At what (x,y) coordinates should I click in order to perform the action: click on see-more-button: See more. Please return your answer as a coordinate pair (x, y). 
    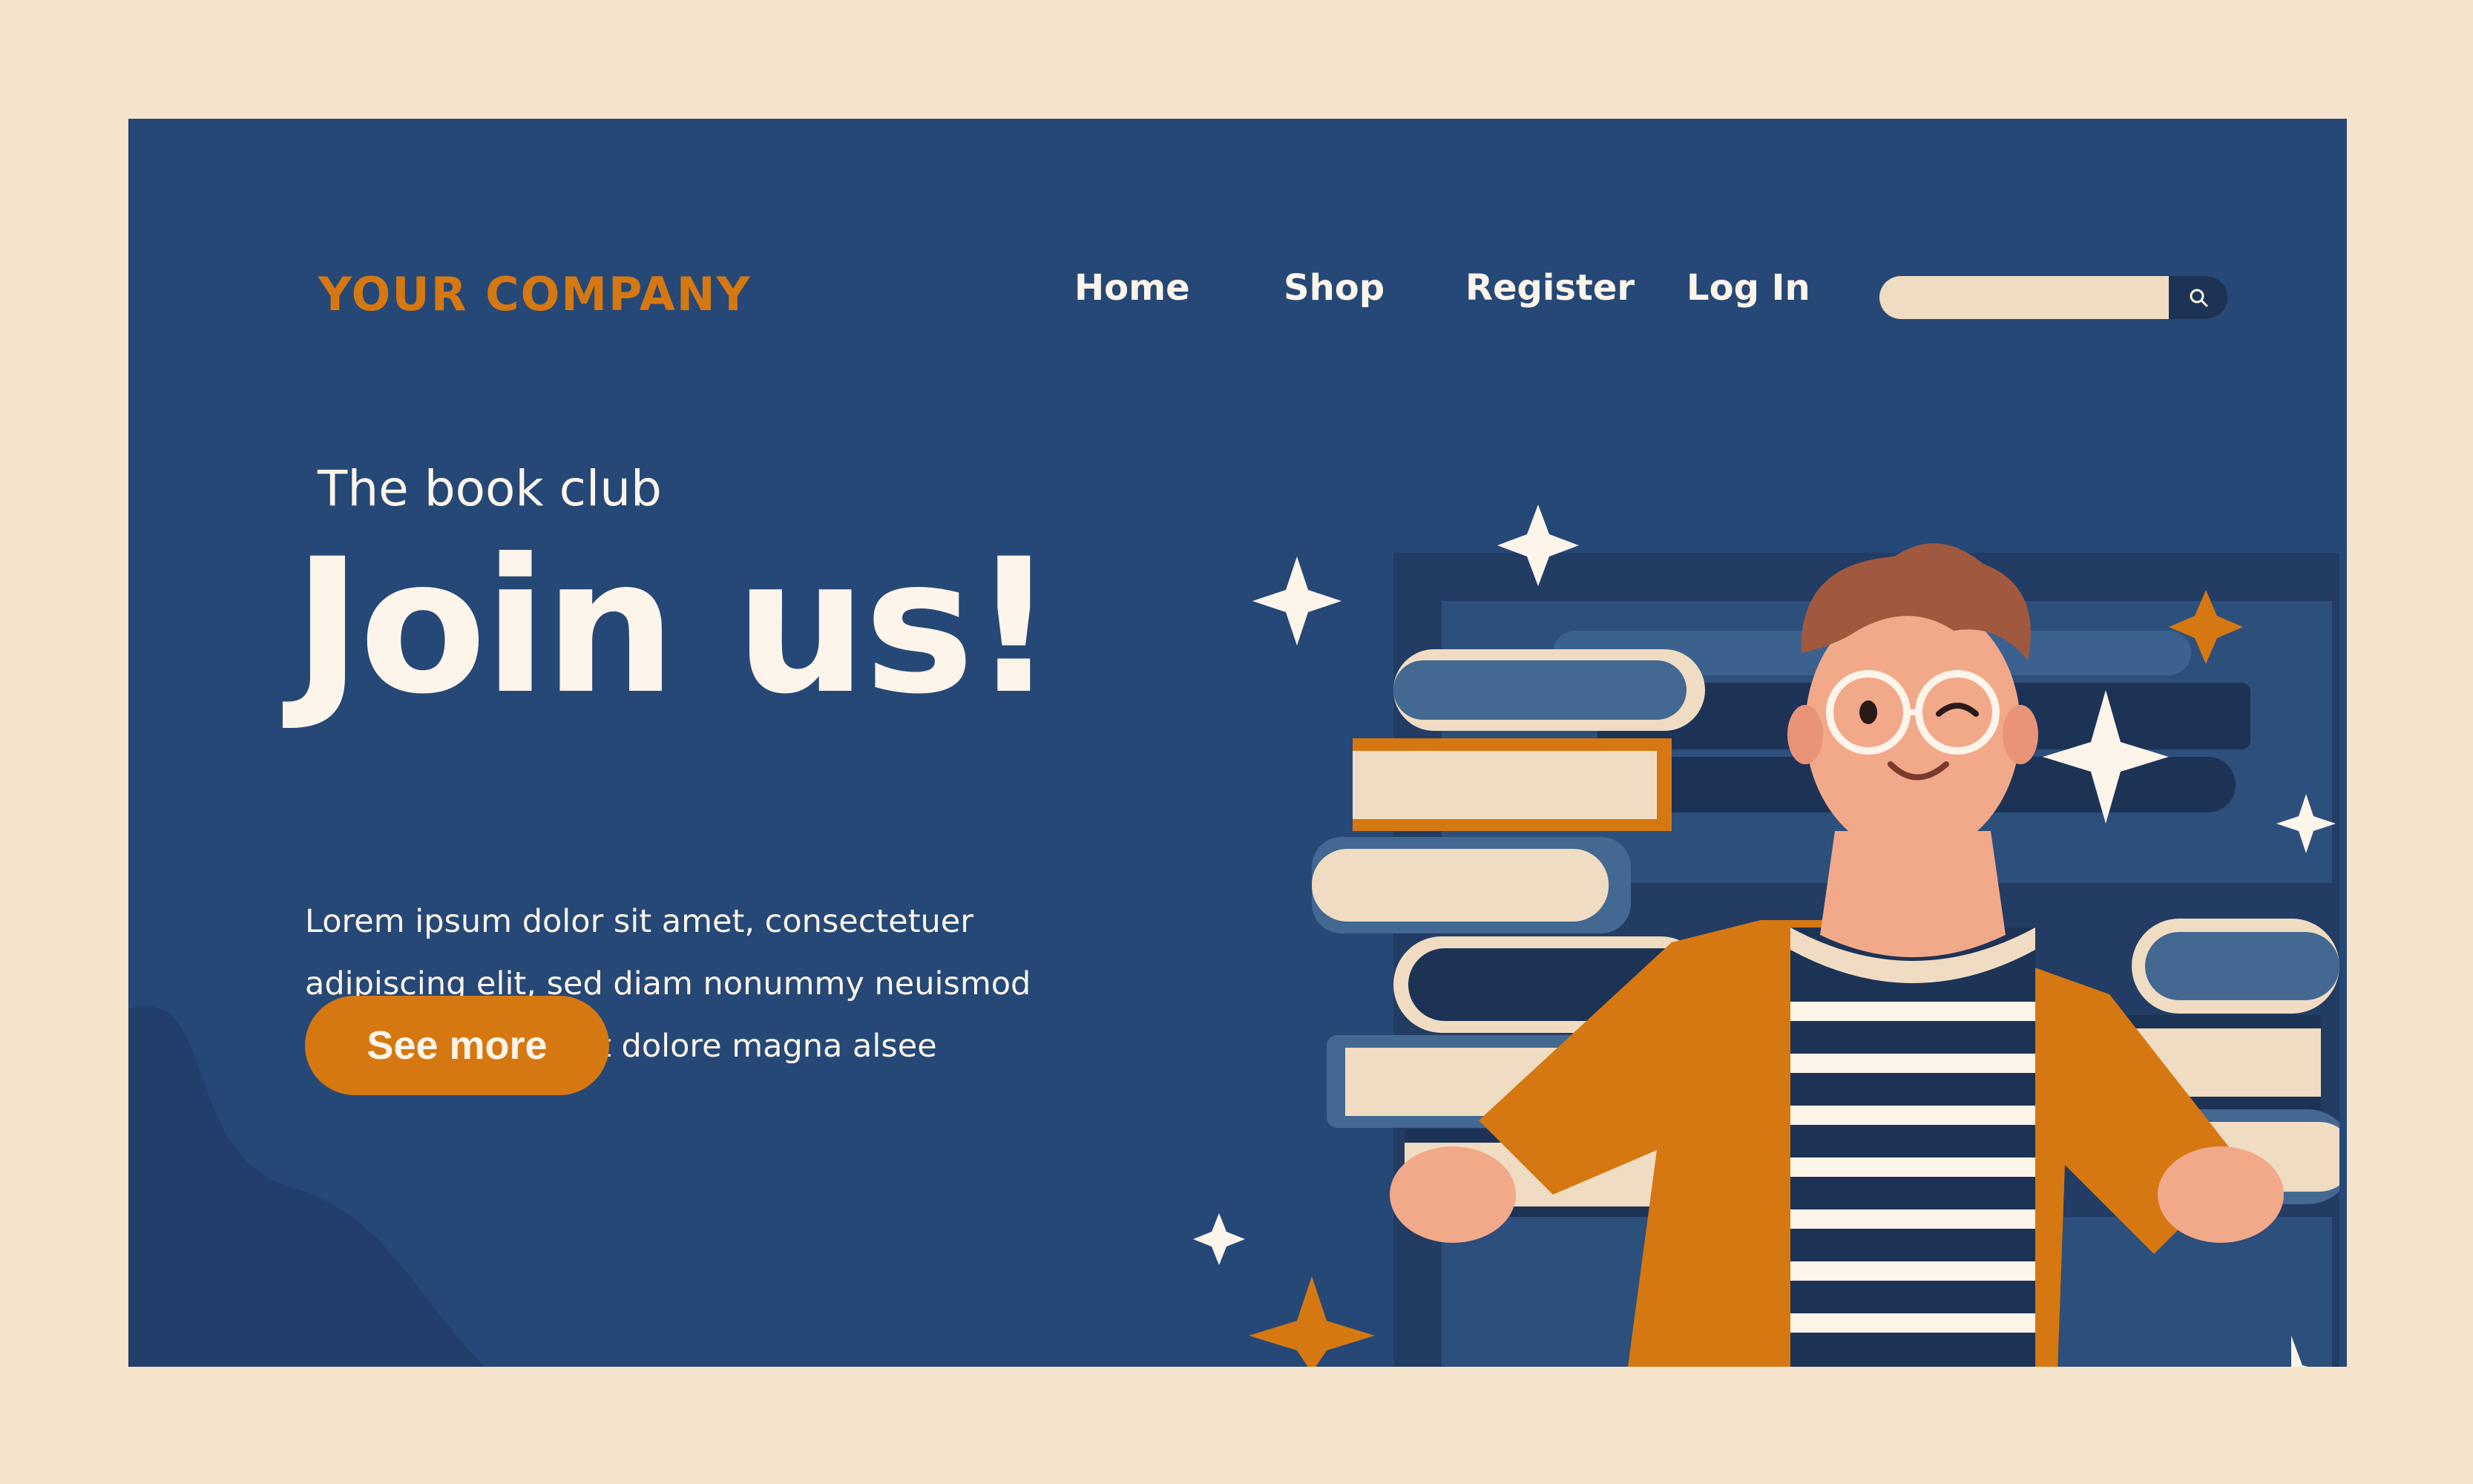
    Looking at the image, I should click on (457, 1045).